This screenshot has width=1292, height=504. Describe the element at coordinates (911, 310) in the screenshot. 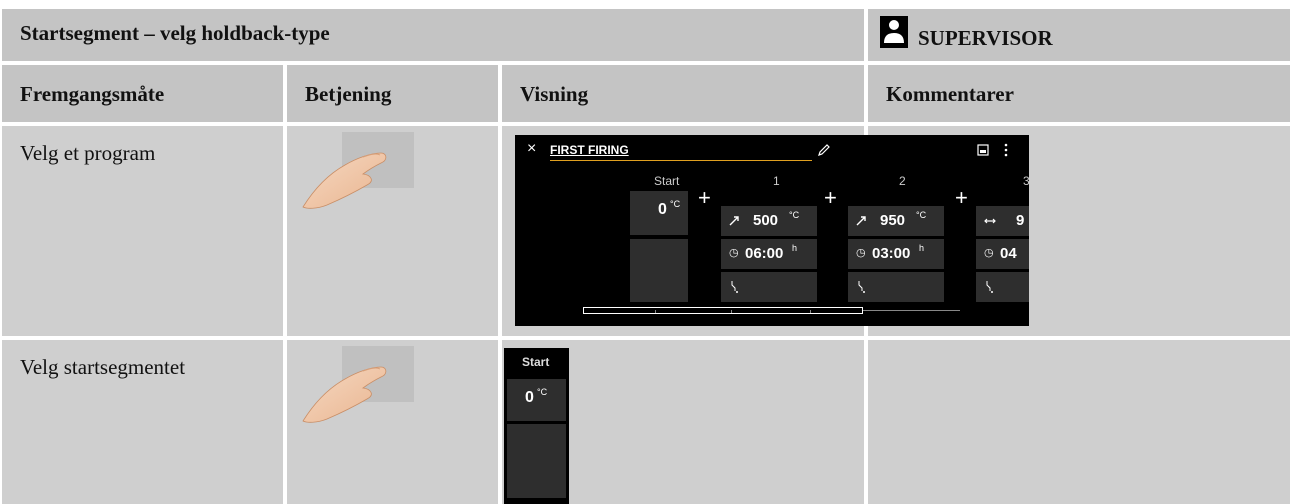

I see `scrollbar-track` at that location.